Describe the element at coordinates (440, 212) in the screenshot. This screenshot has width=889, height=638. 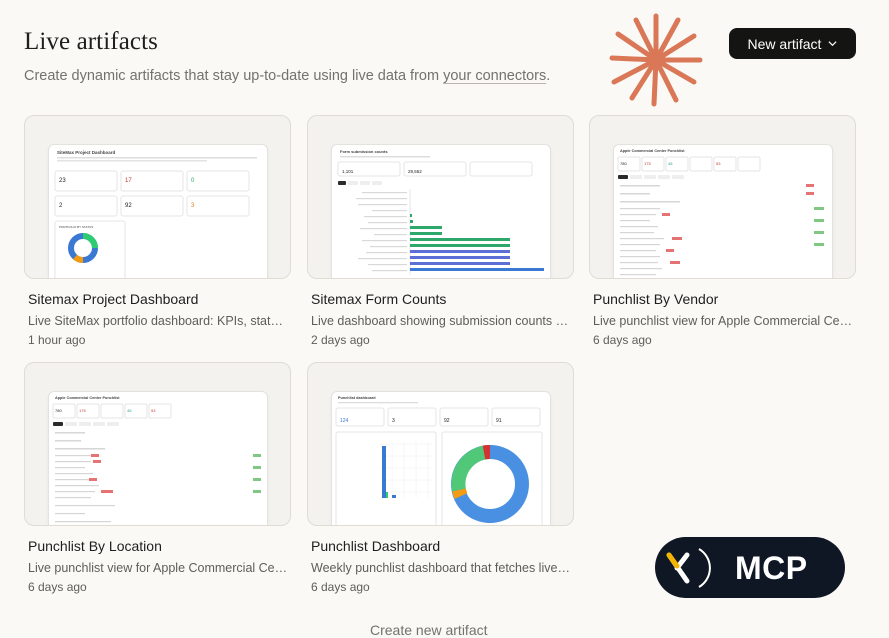
I see `bar-chart-preview: Form submission counts 1,101 29,552` at that location.